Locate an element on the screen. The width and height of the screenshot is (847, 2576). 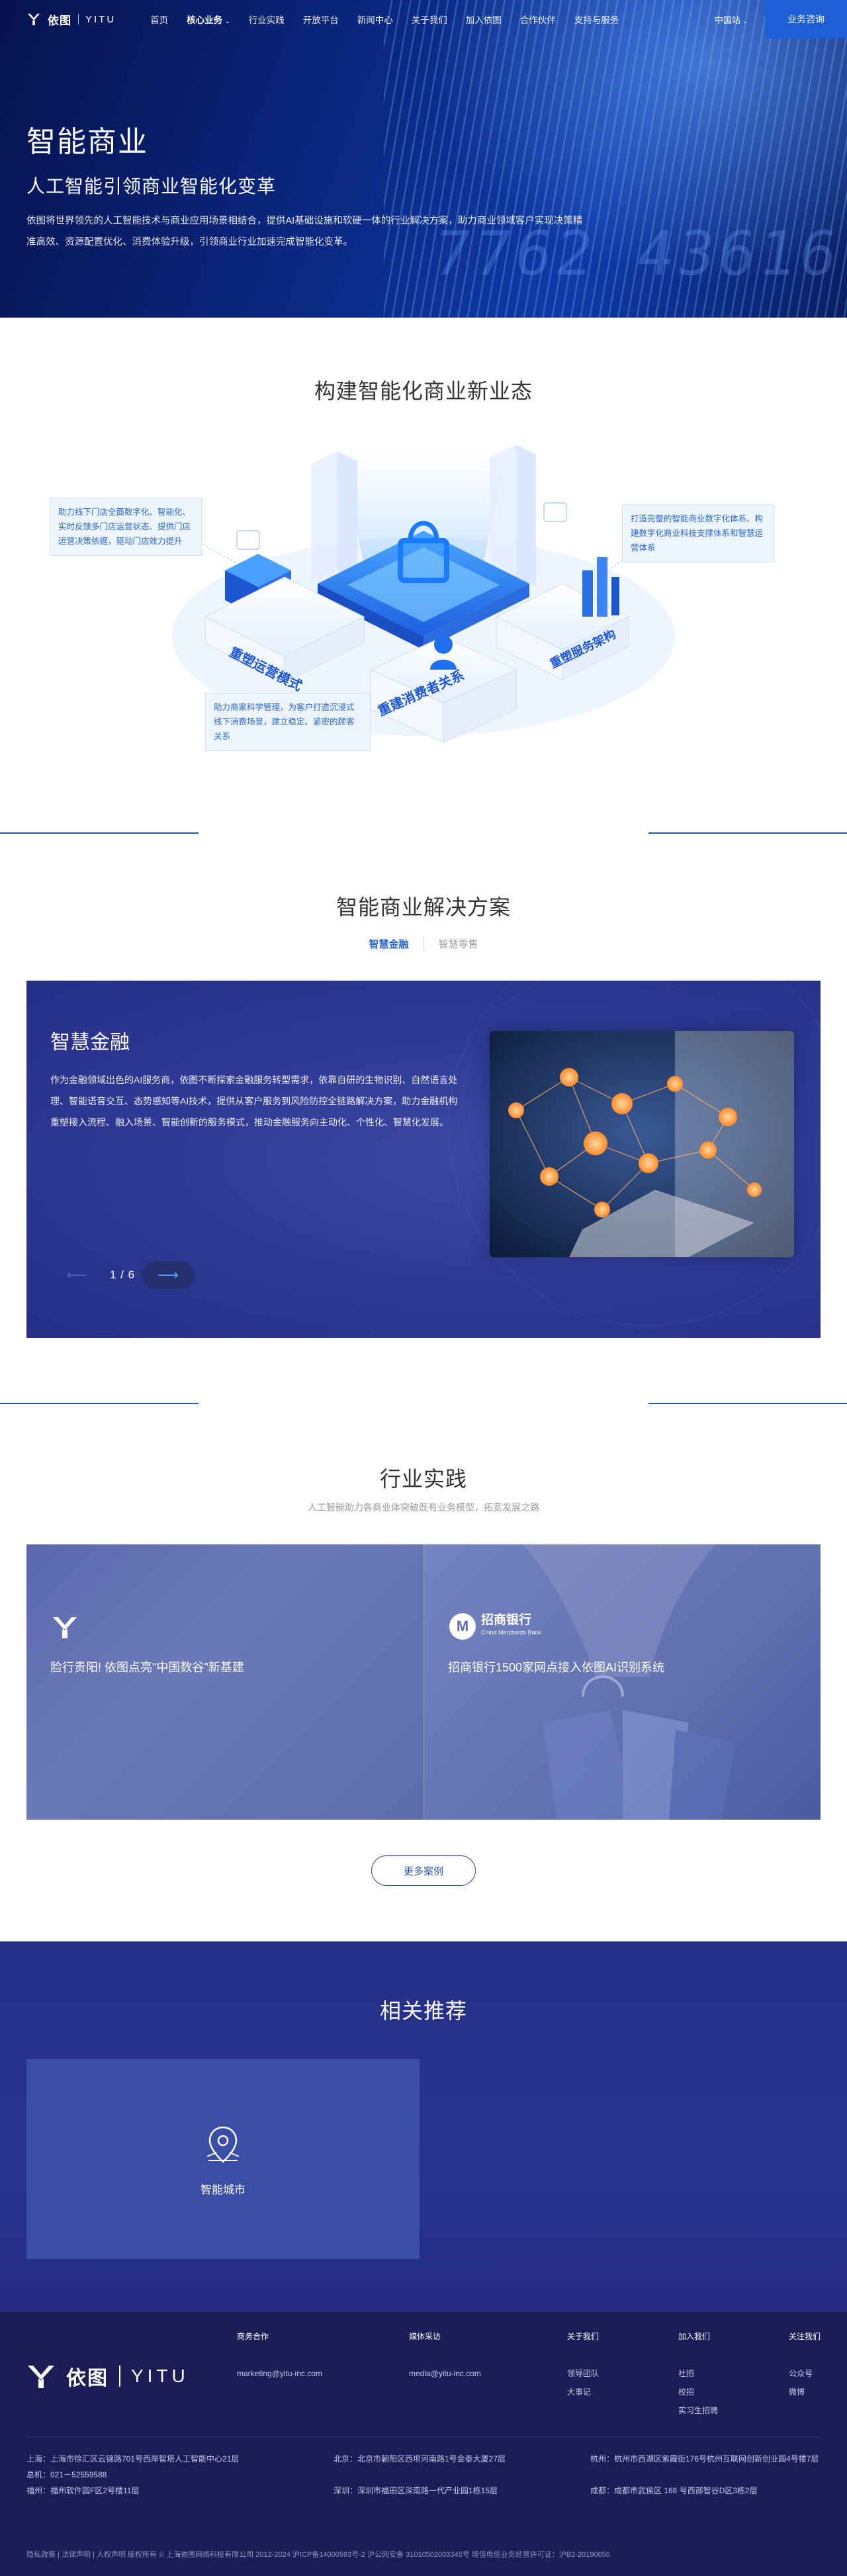
region-selector: 中国站 ⌄ is located at coordinates (731, 19).